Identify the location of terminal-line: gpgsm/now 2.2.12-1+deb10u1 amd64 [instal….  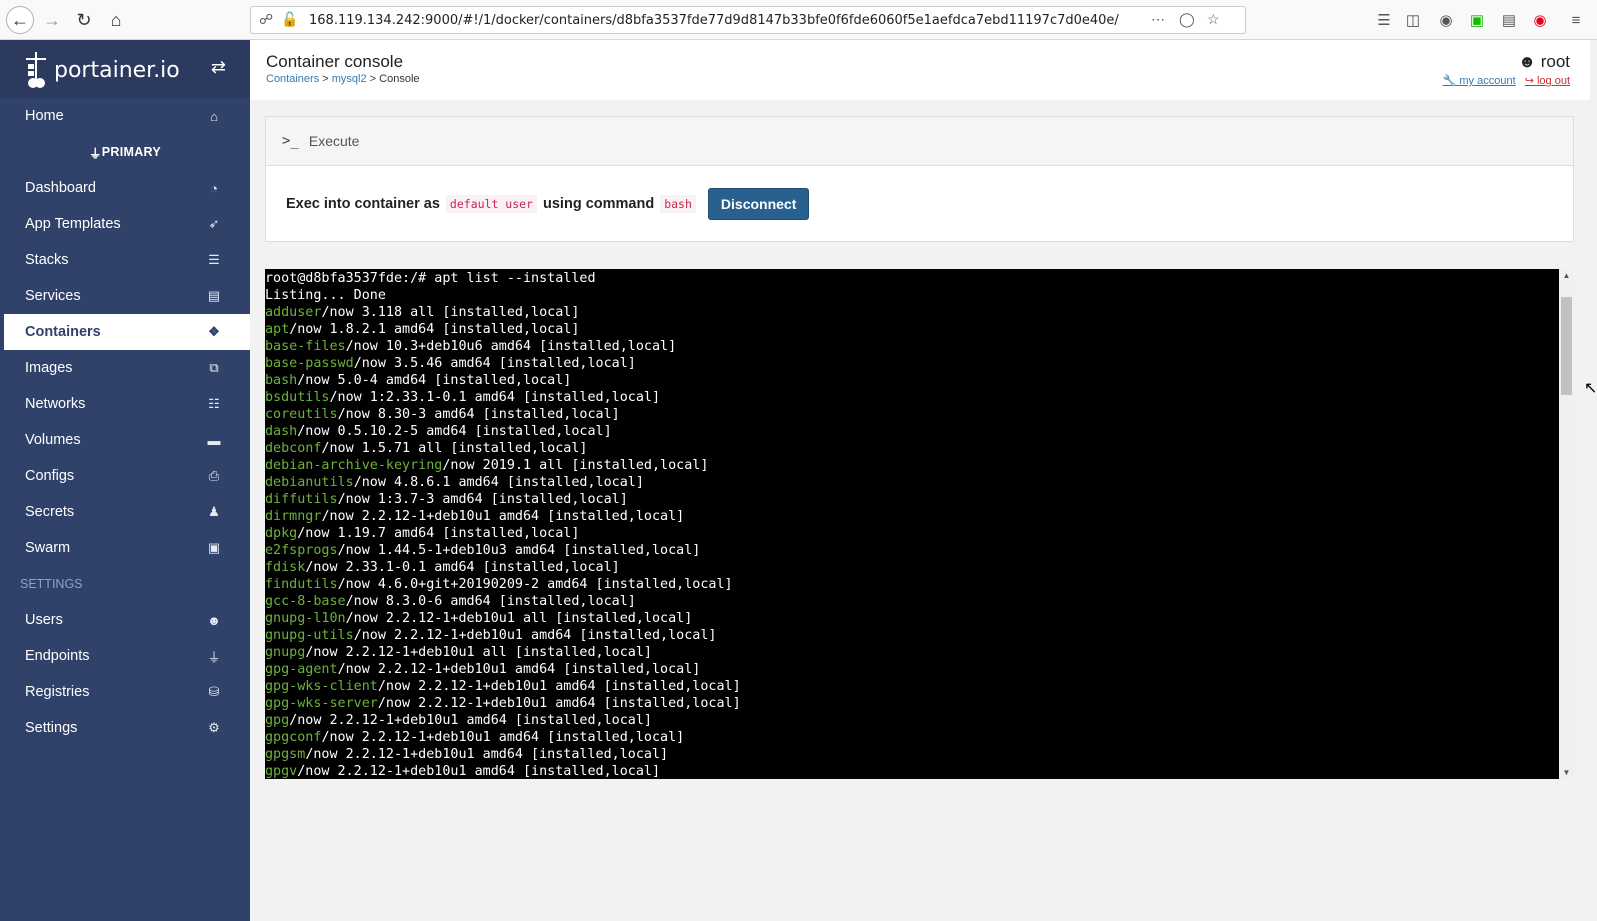
(503, 754).